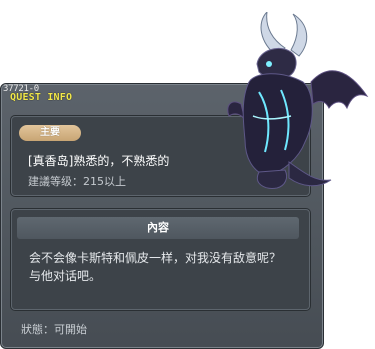 The height and width of the screenshot is (349, 375). Describe the element at coordinates (160, 267) in the screenshot. I see `quest-description: 会不会像卡斯特和佩皮一样，对我没有敌意呢？ 与他对话吧。` at that location.